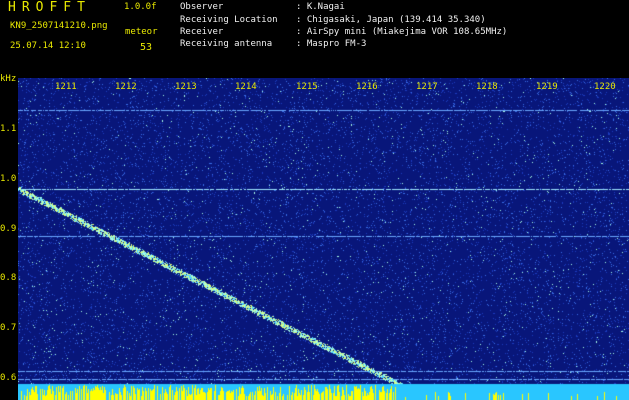 The width and height of the screenshot is (629, 400). What do you see at coordinates (126, 87) in the screenshot?
I see `x-tick-1212: 1212` at bounding box center [126, 87].